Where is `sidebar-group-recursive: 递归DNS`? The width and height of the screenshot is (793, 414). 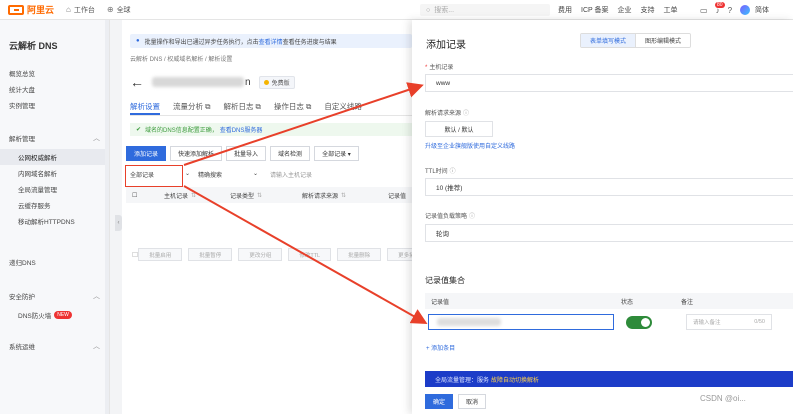
sidebar-group-recursive: 递归DNS is located at coordinates (54, 262).